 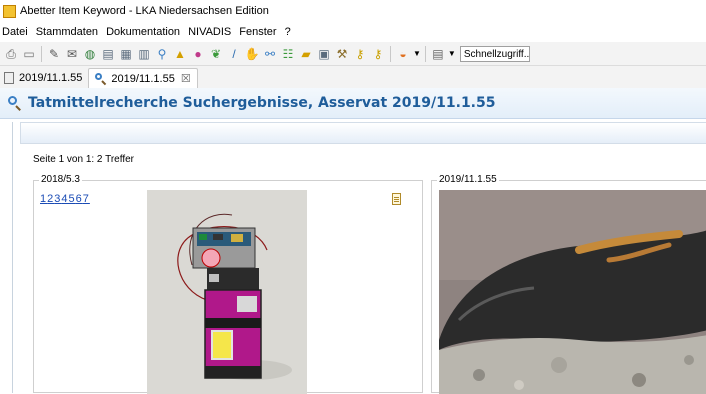 I want to click on tab-asservat: 2019/11.1.55, so click(x=44, y=78).